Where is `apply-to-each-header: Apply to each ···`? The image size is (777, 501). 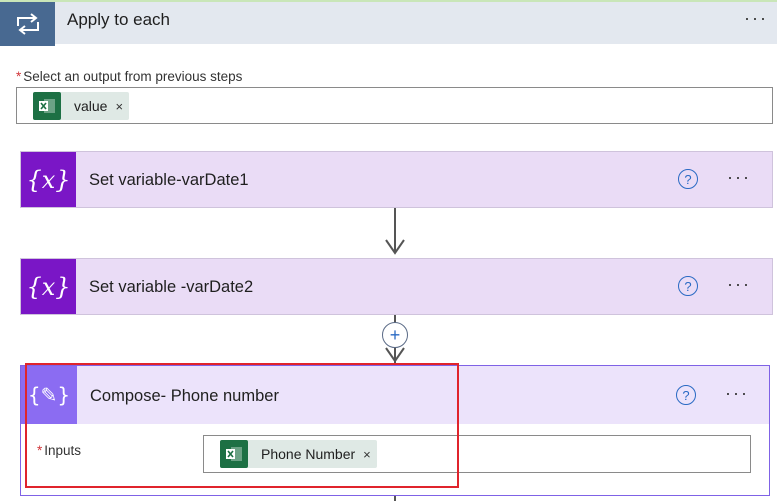
apply-to-each-header: Apply to each ··· is located at coordinates (388, 23).